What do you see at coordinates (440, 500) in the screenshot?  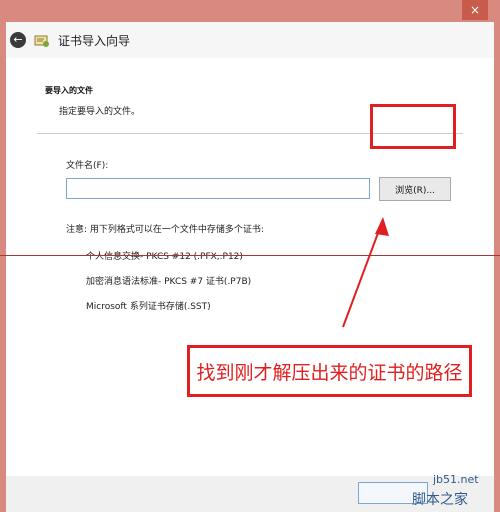 I see `watermark-text: 脚本之家` at bounding box center [440, 500].